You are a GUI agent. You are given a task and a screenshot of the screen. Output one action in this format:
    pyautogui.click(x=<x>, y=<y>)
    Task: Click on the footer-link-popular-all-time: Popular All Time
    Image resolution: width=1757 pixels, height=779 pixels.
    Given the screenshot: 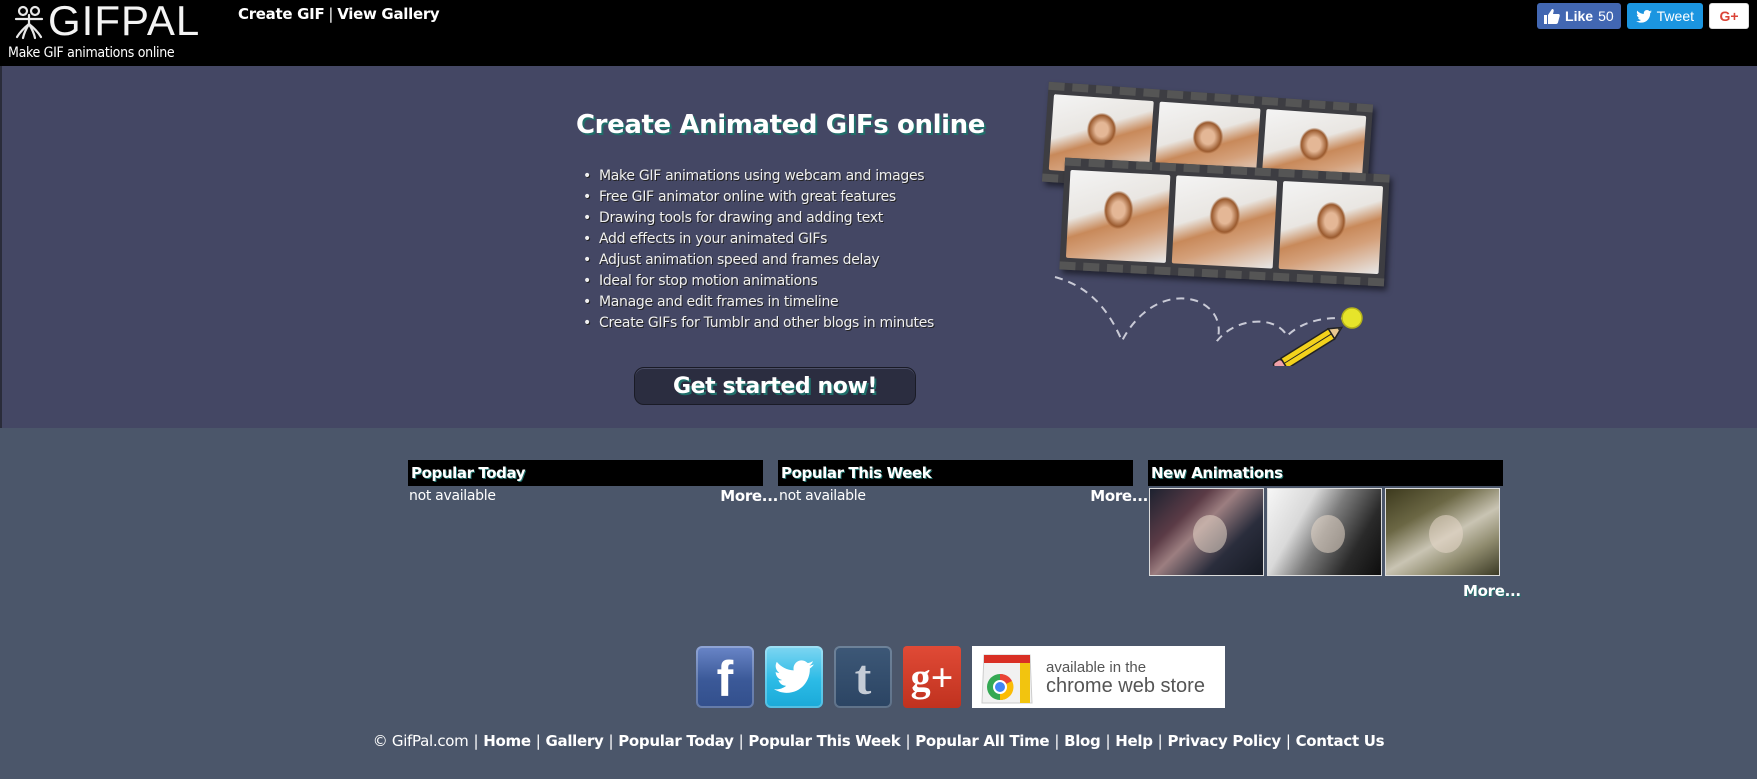 What is the action you would take?
    pyautogui.click(x=982, y=741)
    